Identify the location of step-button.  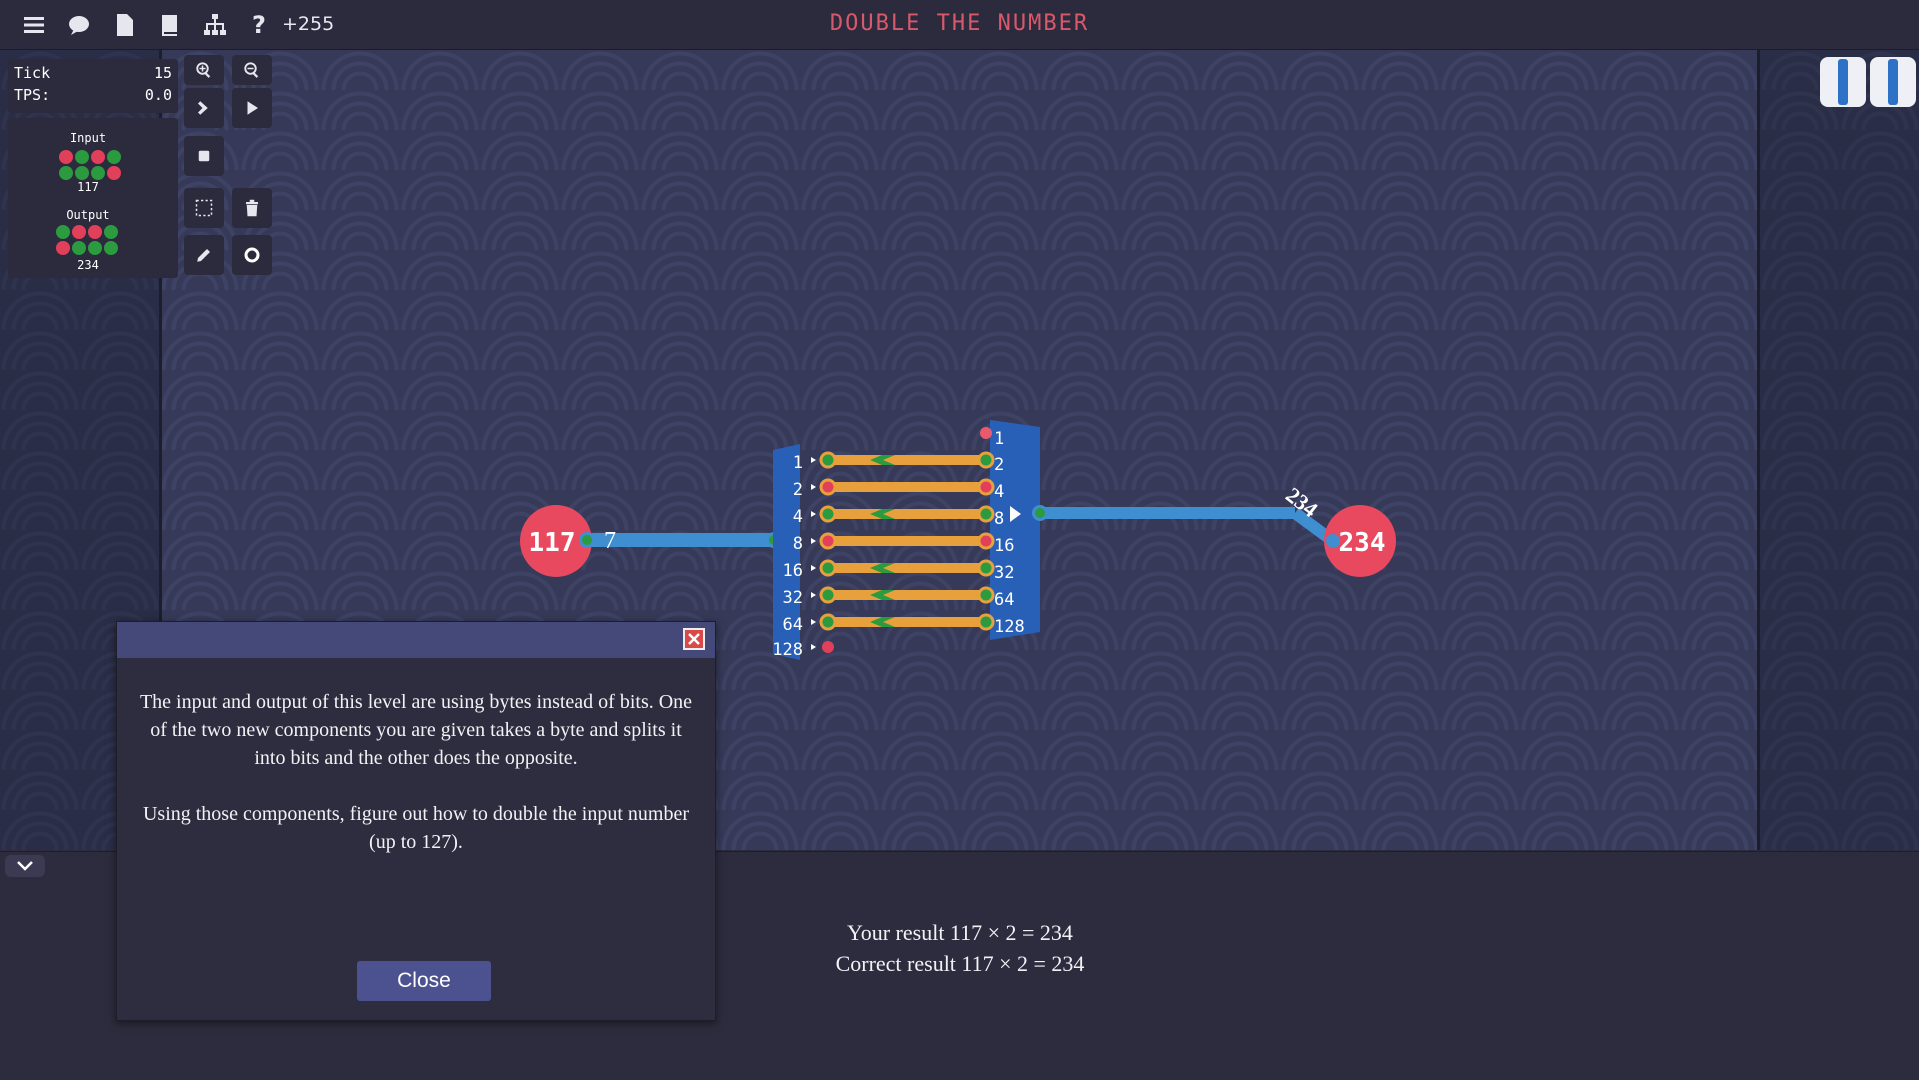
(204, 108).